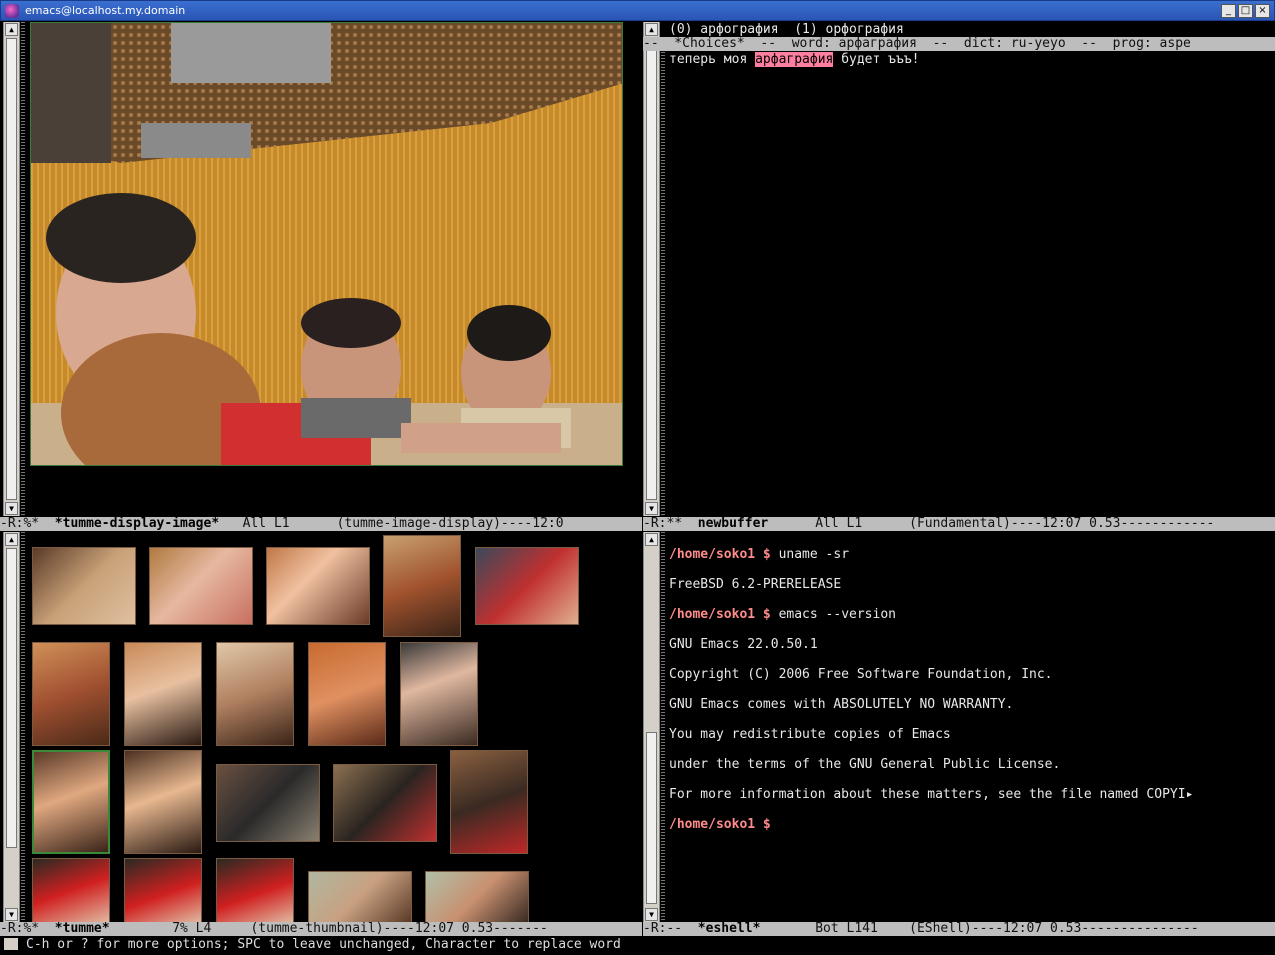 Image resolution: width=1275 pixels, height=955 pixels. Describe the element at coordinates (1262, 11) in the screenshot. I see `close-button: ×` at that location.